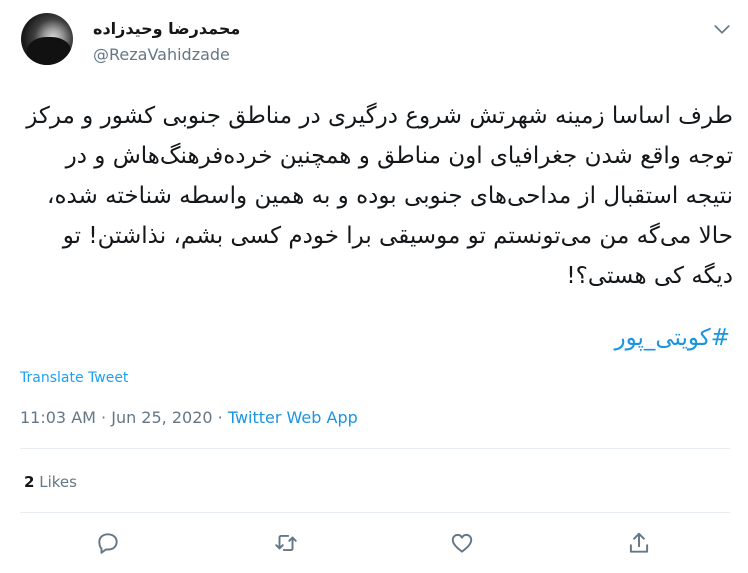 This screenshot has width=748, height=573. What do you see at coordinates (74, 378) in the screenshot?
I see `translate-tweet-link: Translate Tweet` at bounding box center [74, 378].